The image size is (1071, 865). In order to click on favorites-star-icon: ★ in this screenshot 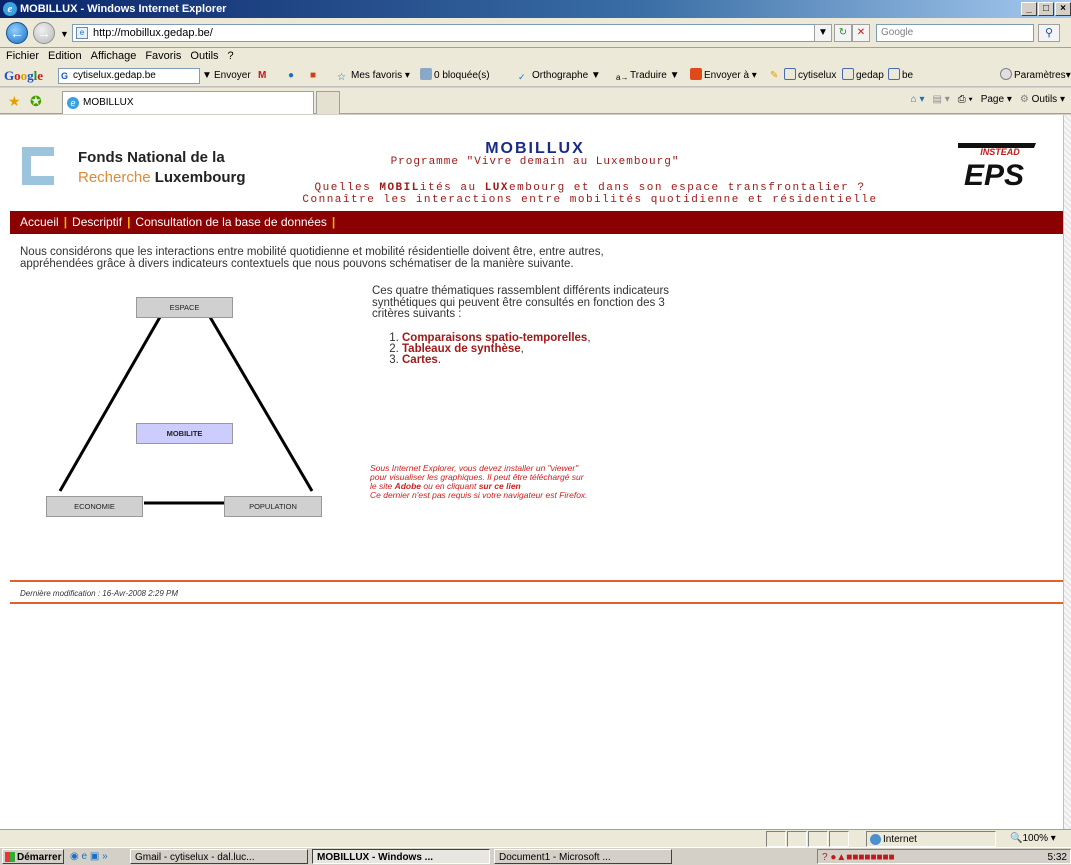, I will do `click(14, 101)`.